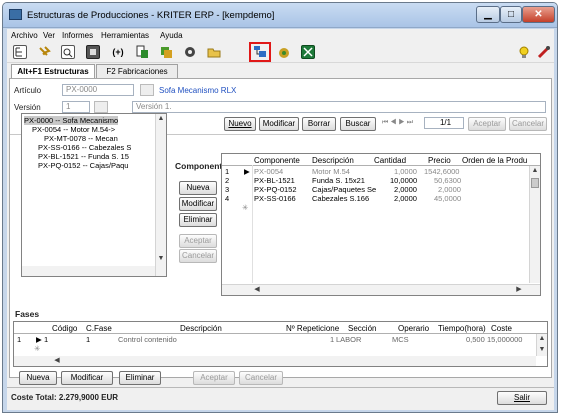 The height and width of the screenshot is (417, 562). I want to click on tools-icon, so click(544, 52).